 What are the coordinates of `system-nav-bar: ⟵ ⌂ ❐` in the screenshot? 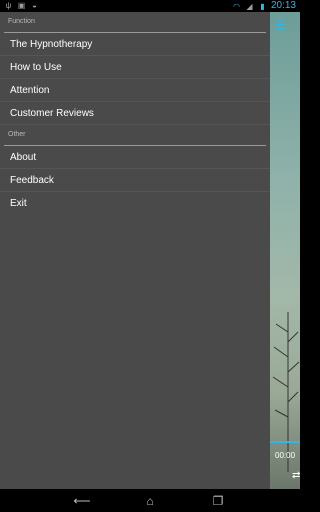 It's located at (150, 500).